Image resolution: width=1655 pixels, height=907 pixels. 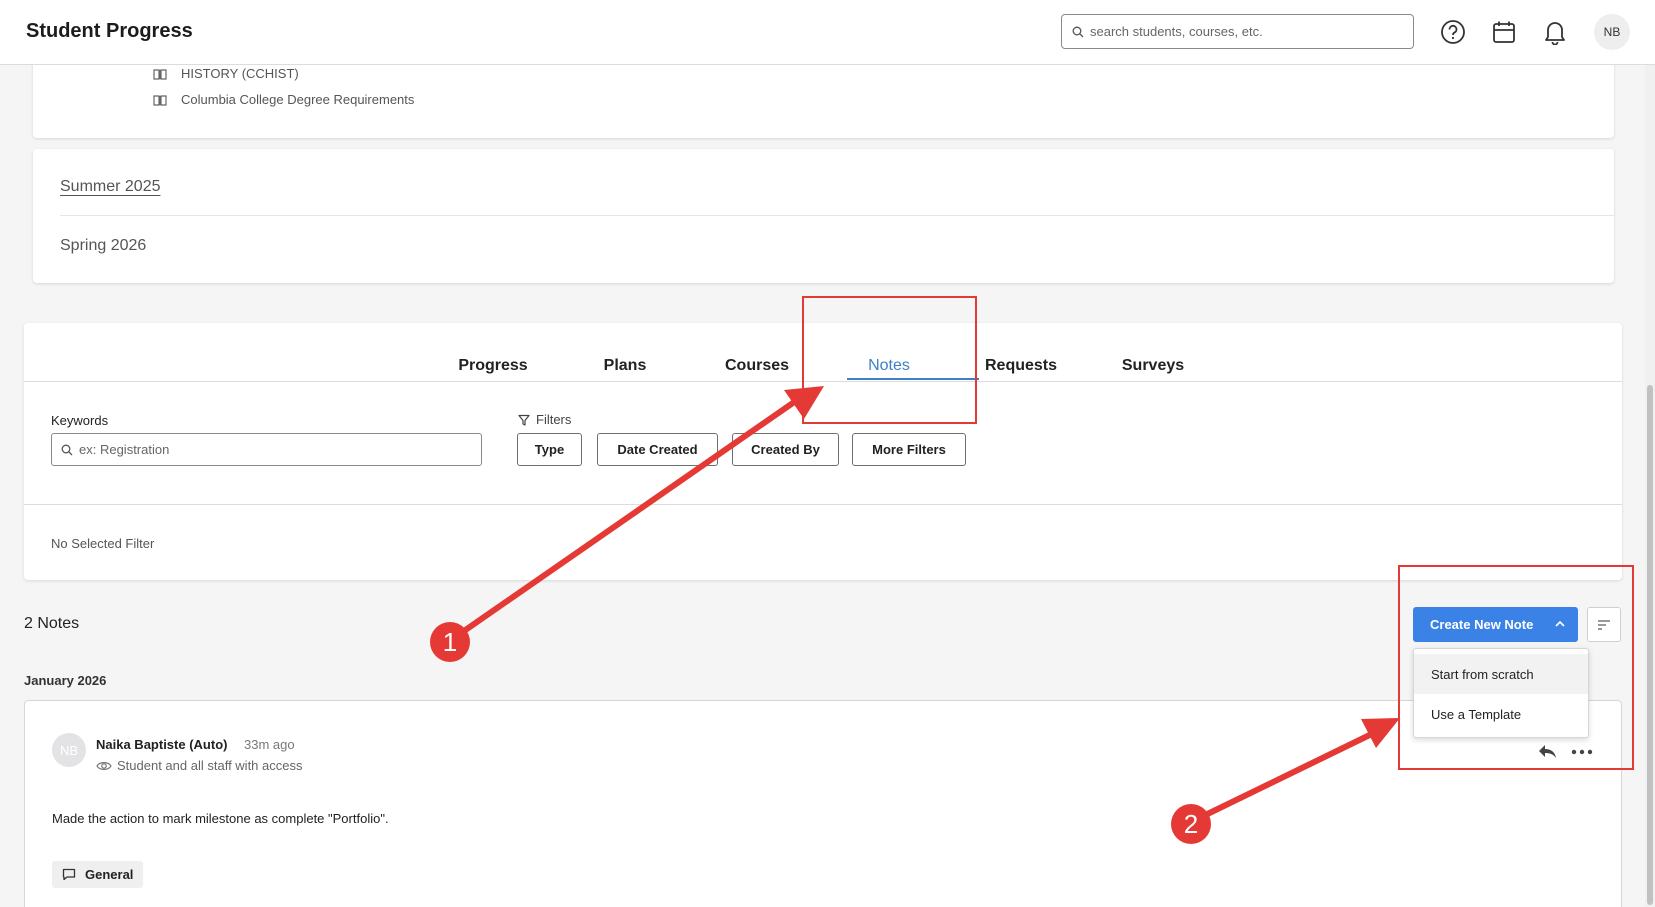 I want to click on user-avatar: NB, so click(x=1612, y=32).